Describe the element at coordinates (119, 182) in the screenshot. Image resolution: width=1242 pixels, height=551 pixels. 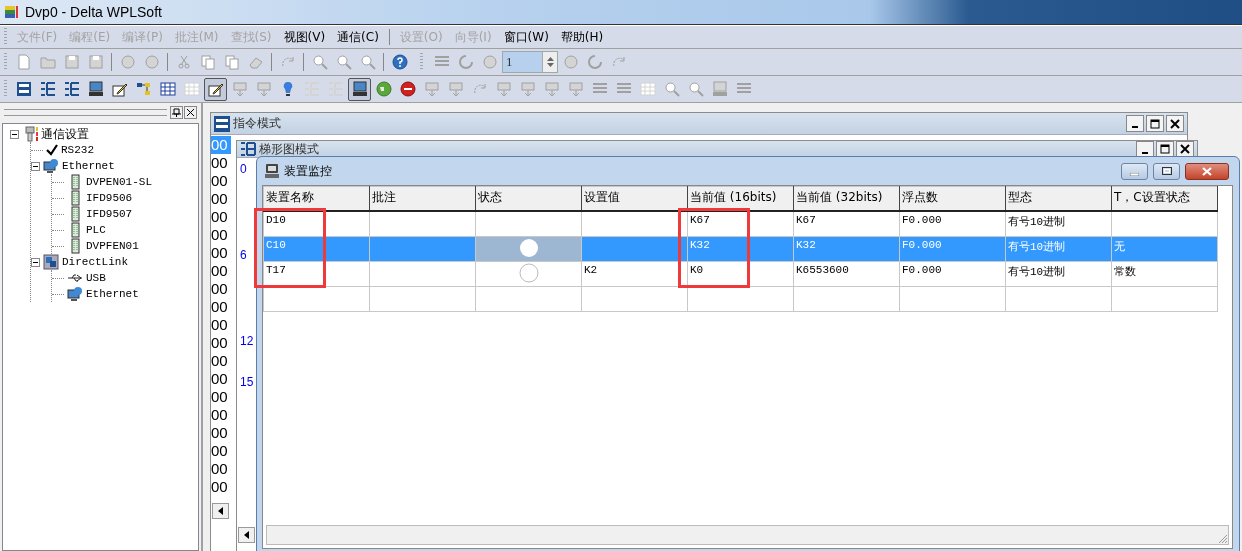
I see `tree-item: DVPEN01-SL` at that location.